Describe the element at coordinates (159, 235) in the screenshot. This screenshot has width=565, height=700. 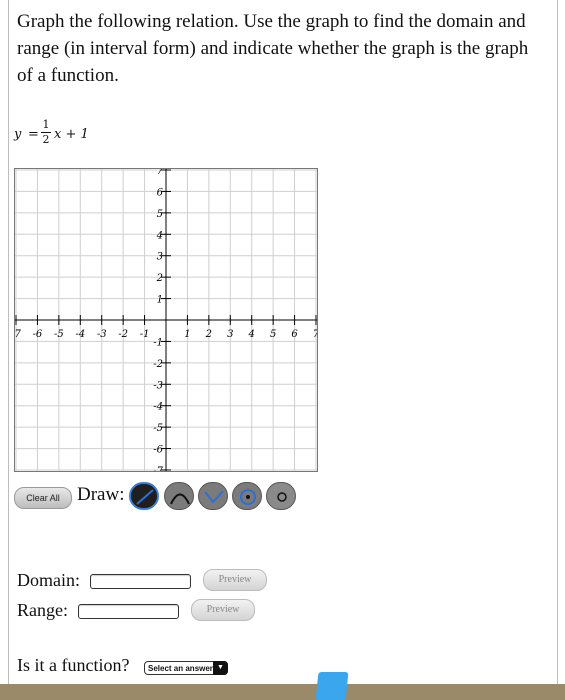
I see `y-tick-label: 4` at that location.